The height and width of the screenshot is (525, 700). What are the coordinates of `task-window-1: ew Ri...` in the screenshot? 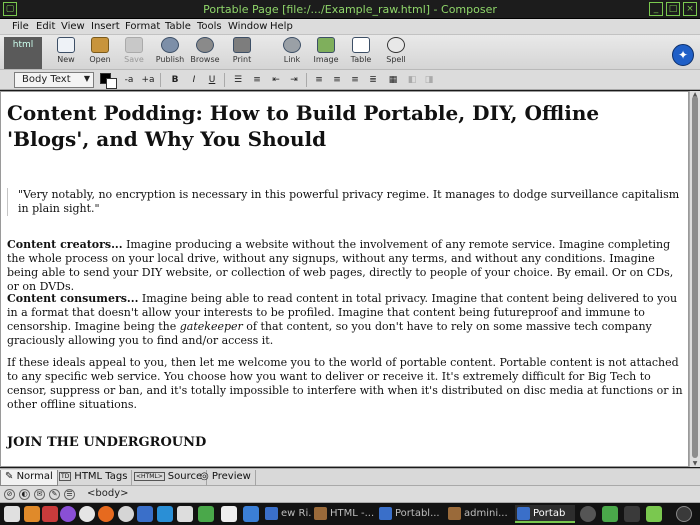 It's located at (287, 514).